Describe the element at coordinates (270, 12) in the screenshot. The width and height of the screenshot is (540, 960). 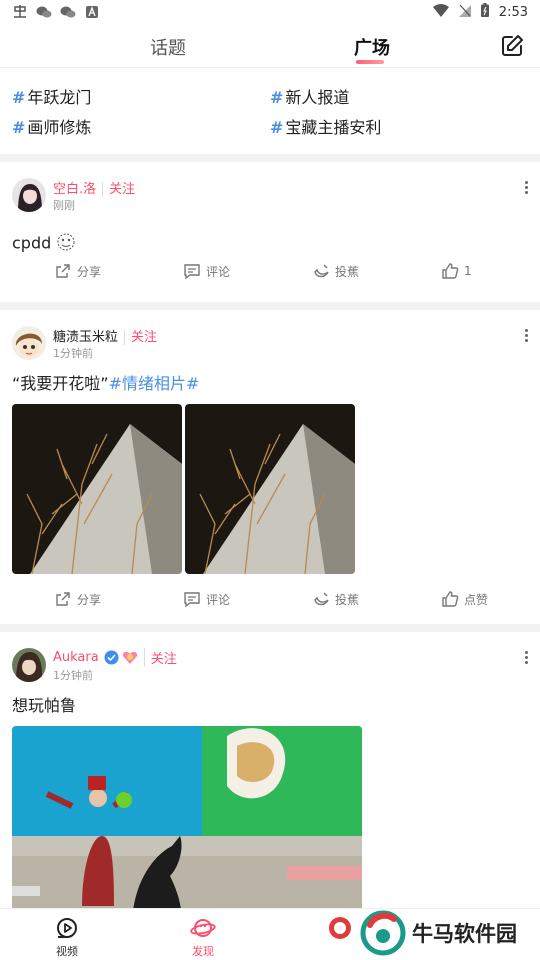
I see `status-bar: 2:53` at that location.